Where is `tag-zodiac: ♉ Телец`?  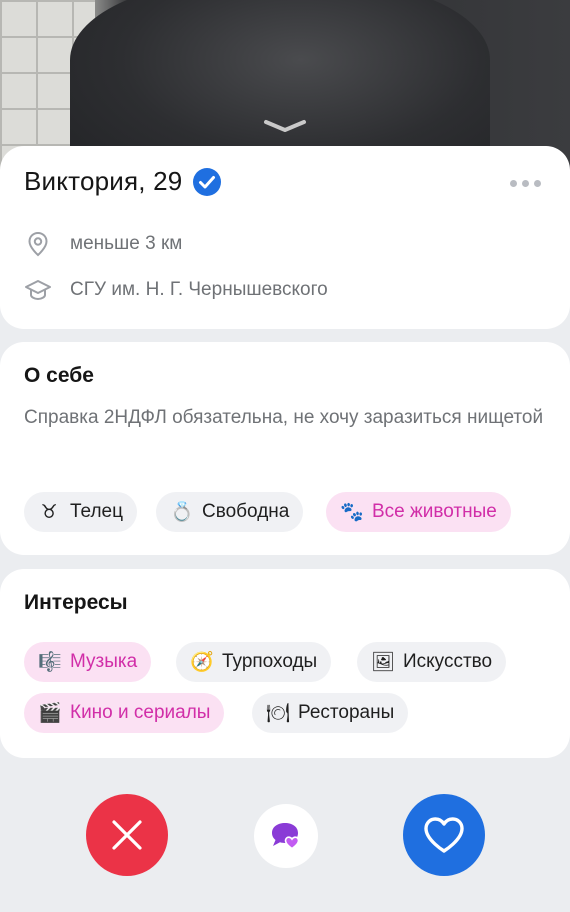
tag-zodiac: ♉ Телец is located at coordinates (81, 512).